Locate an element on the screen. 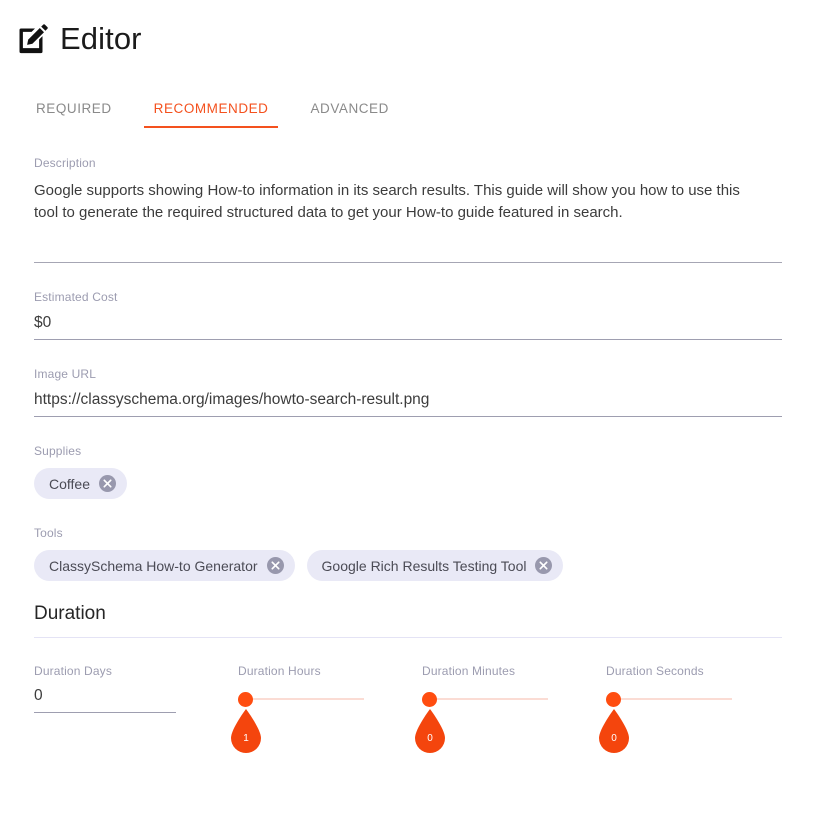 Image resolution: width=816 pixels, height=816 pixels. chip-label: Coffee is located at coordinates (69, 483).